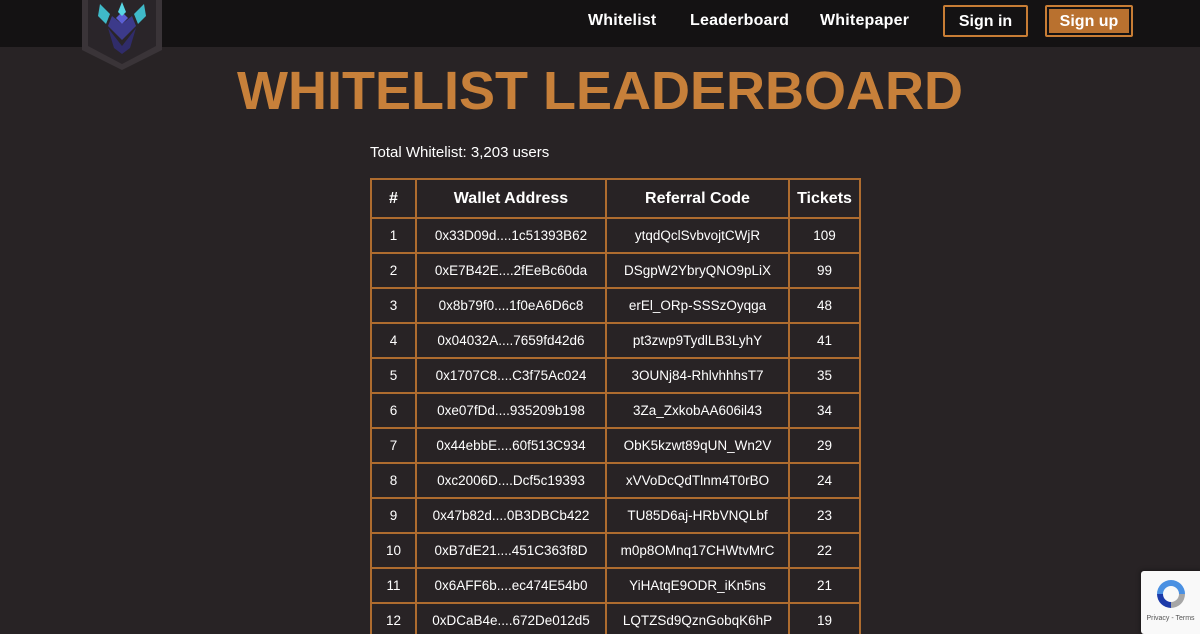 This screenshot has width=1200, height=634. I want to click on cell-tickets: 48, so click(824, 305).